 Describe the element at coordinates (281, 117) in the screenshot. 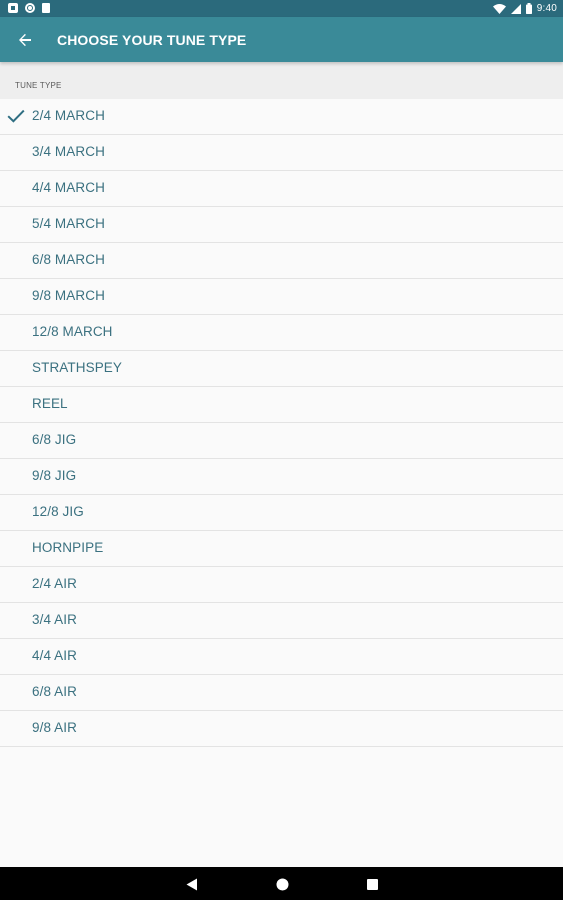

I see `list-item: 2/4 MARCH` at that location.